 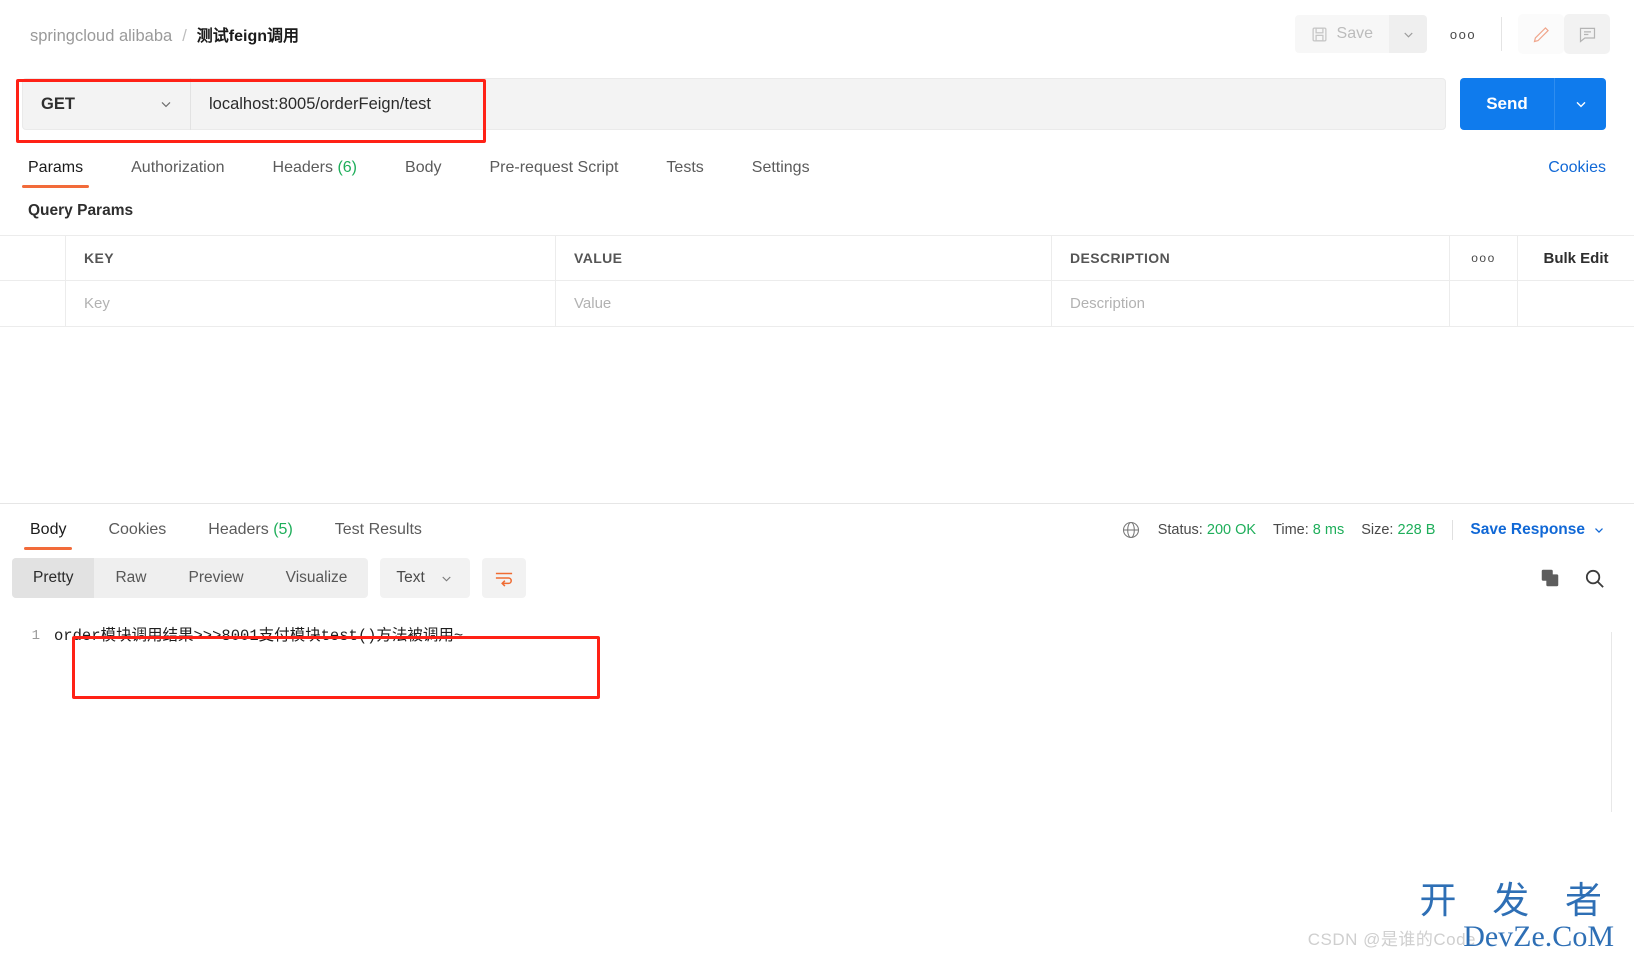 What do you see at coordinates (410, 577) in the screenshot?
I see `response-format-value: Text` at bounding box center [410, 577].